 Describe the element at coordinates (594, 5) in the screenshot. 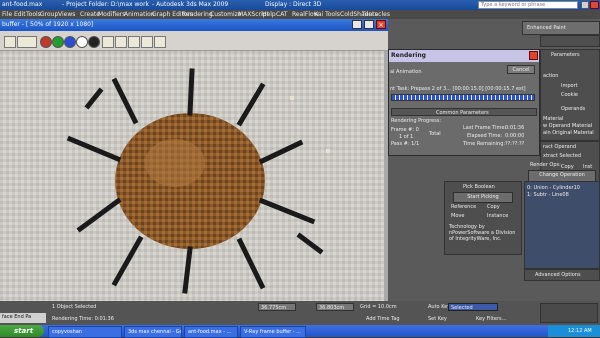

I see `close-icon` at that location.